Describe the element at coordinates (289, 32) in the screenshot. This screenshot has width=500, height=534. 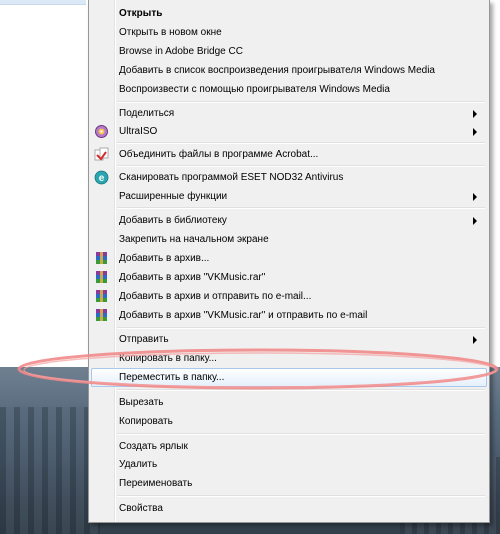
I see `menu-item-open-new-window: Открыть в новом окне` at that location.